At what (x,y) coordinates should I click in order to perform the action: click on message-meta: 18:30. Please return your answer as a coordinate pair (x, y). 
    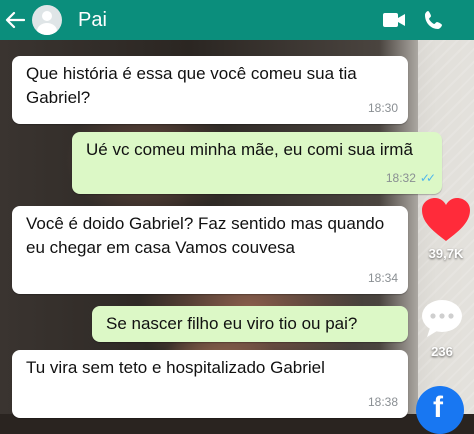
    Looking at the image, I should click on (383, 108).